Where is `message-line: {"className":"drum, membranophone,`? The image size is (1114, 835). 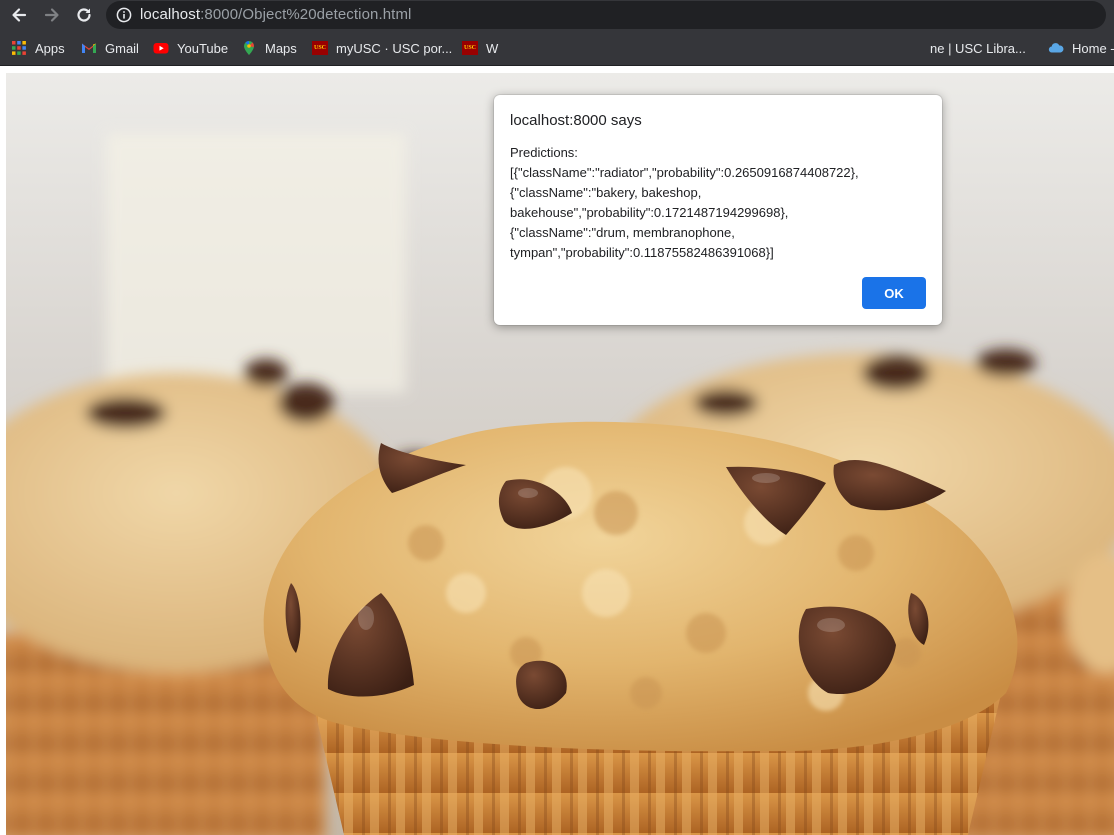 message-line: {"className":"drum, membranophone, is located at coordinates (622, 232).